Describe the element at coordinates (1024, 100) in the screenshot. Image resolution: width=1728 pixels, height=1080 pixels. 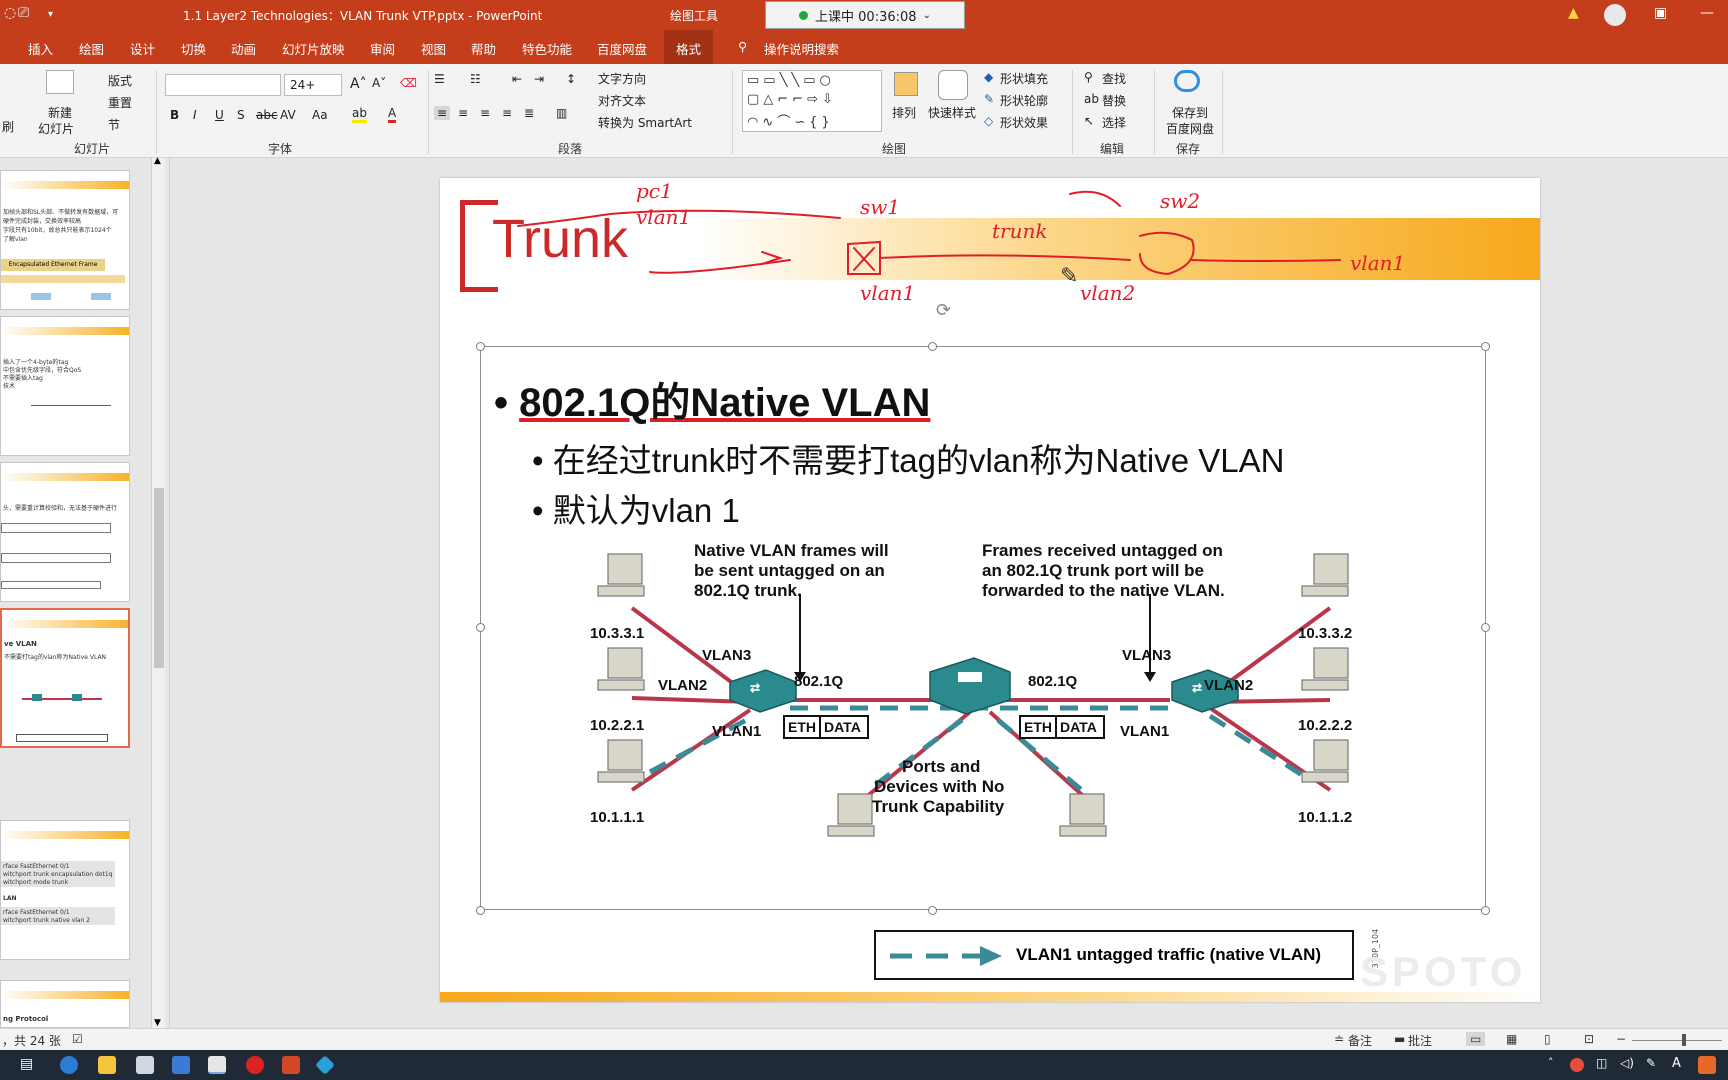
I see `shape-outline-button: 形状轮廓` at that location.